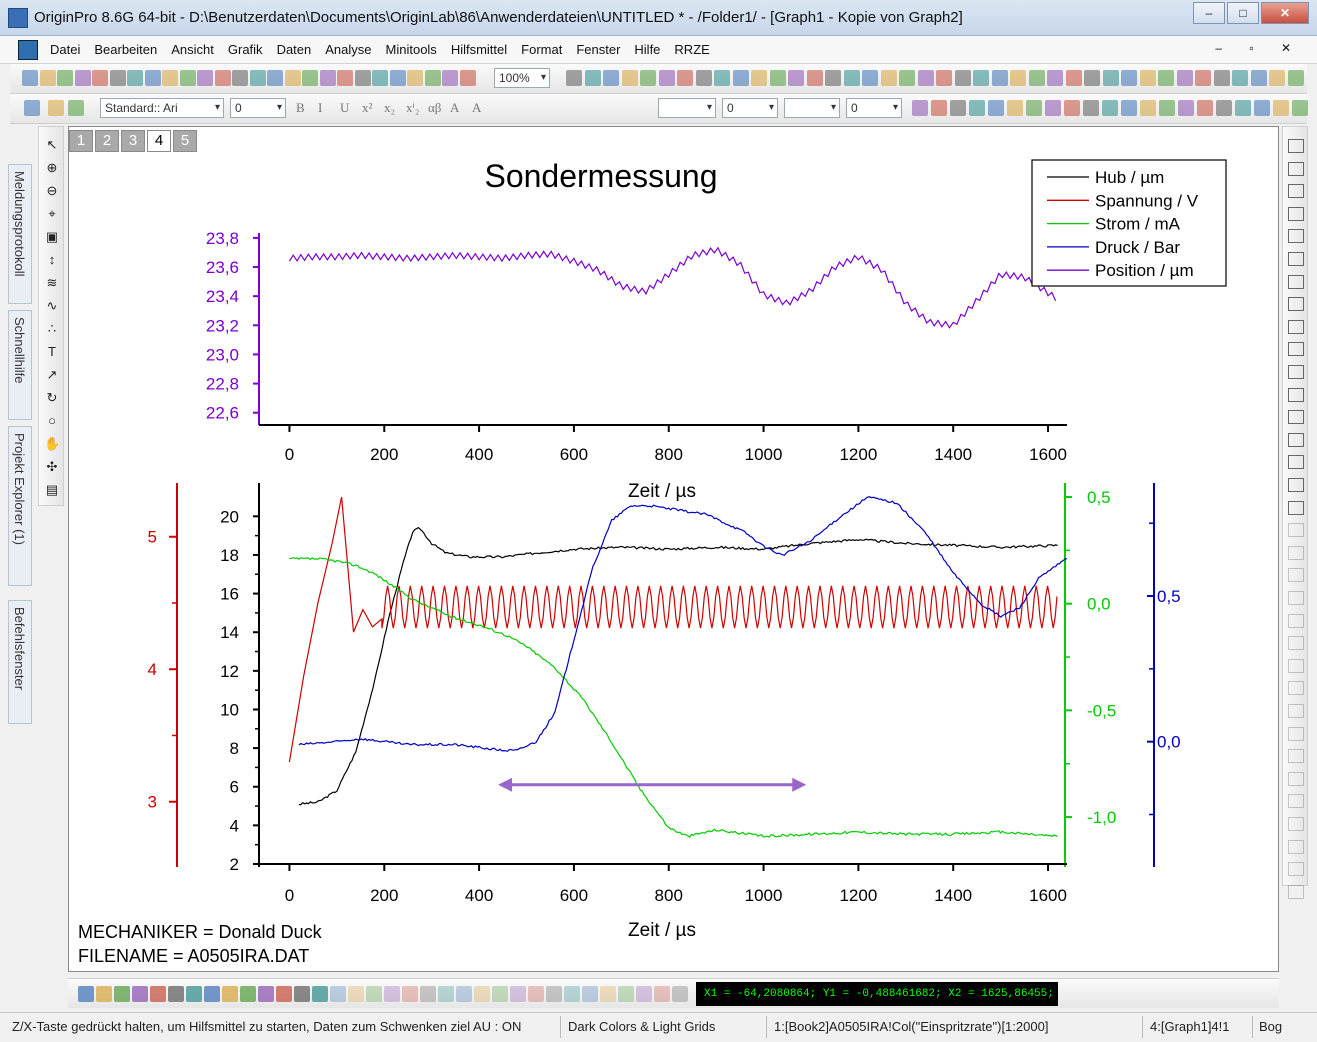  I want to click on pattern-value-combo: 0, so click(874, 108).